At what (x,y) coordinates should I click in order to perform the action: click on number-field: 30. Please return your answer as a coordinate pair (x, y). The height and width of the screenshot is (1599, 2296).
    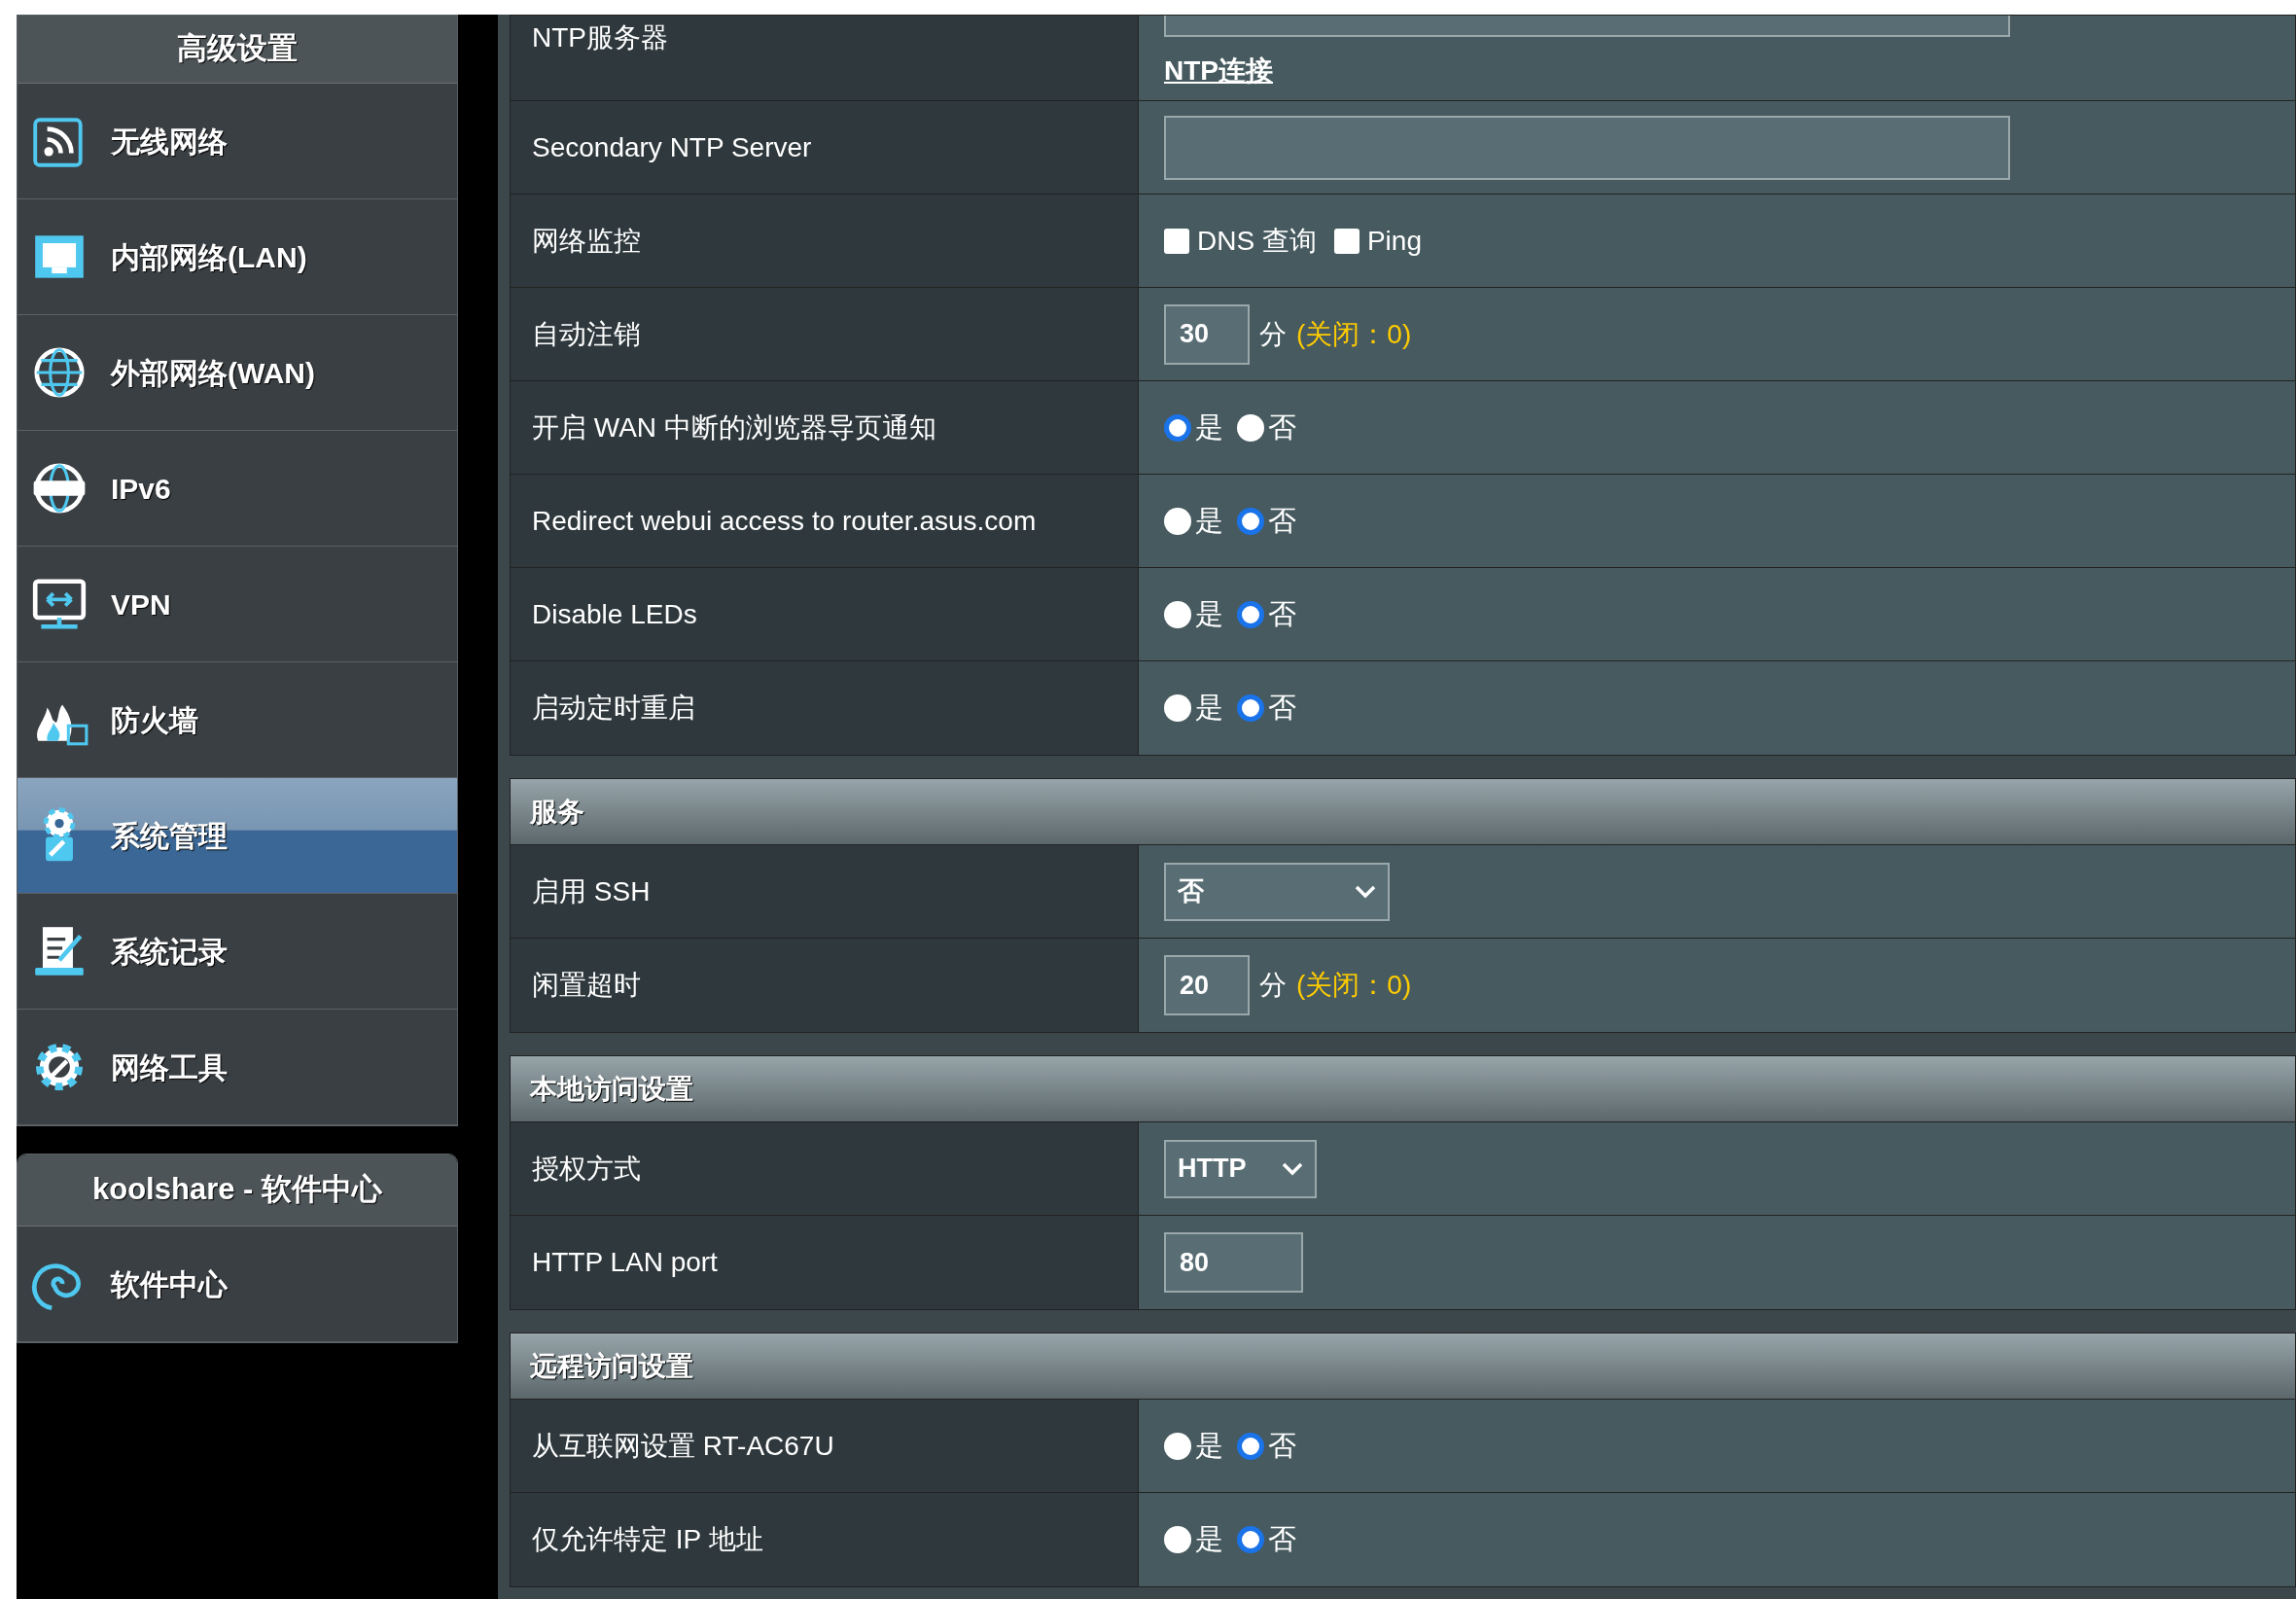
    Looking at the image, I should click on (1207, 334).